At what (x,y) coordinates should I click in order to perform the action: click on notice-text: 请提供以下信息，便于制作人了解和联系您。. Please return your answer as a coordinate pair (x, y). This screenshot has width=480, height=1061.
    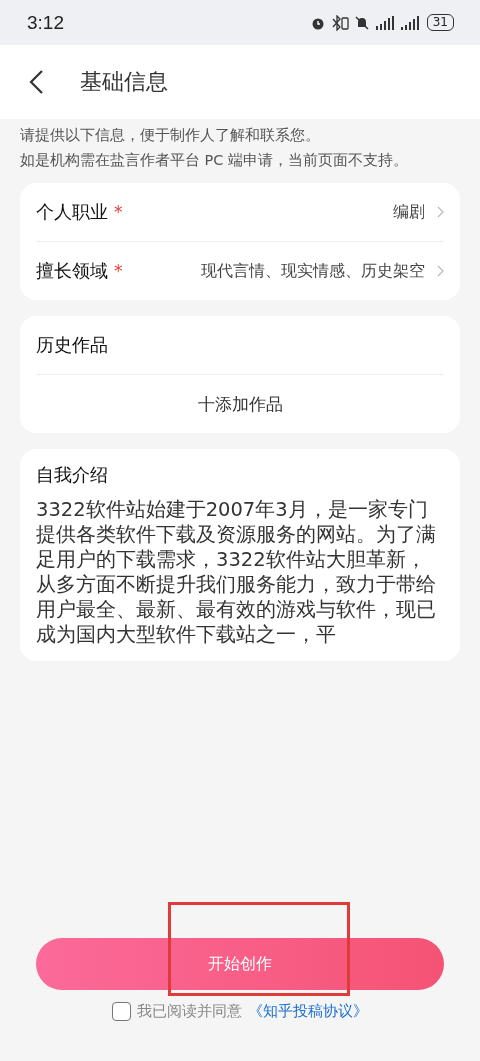
    Looking at the image, I should click on (170, 135).